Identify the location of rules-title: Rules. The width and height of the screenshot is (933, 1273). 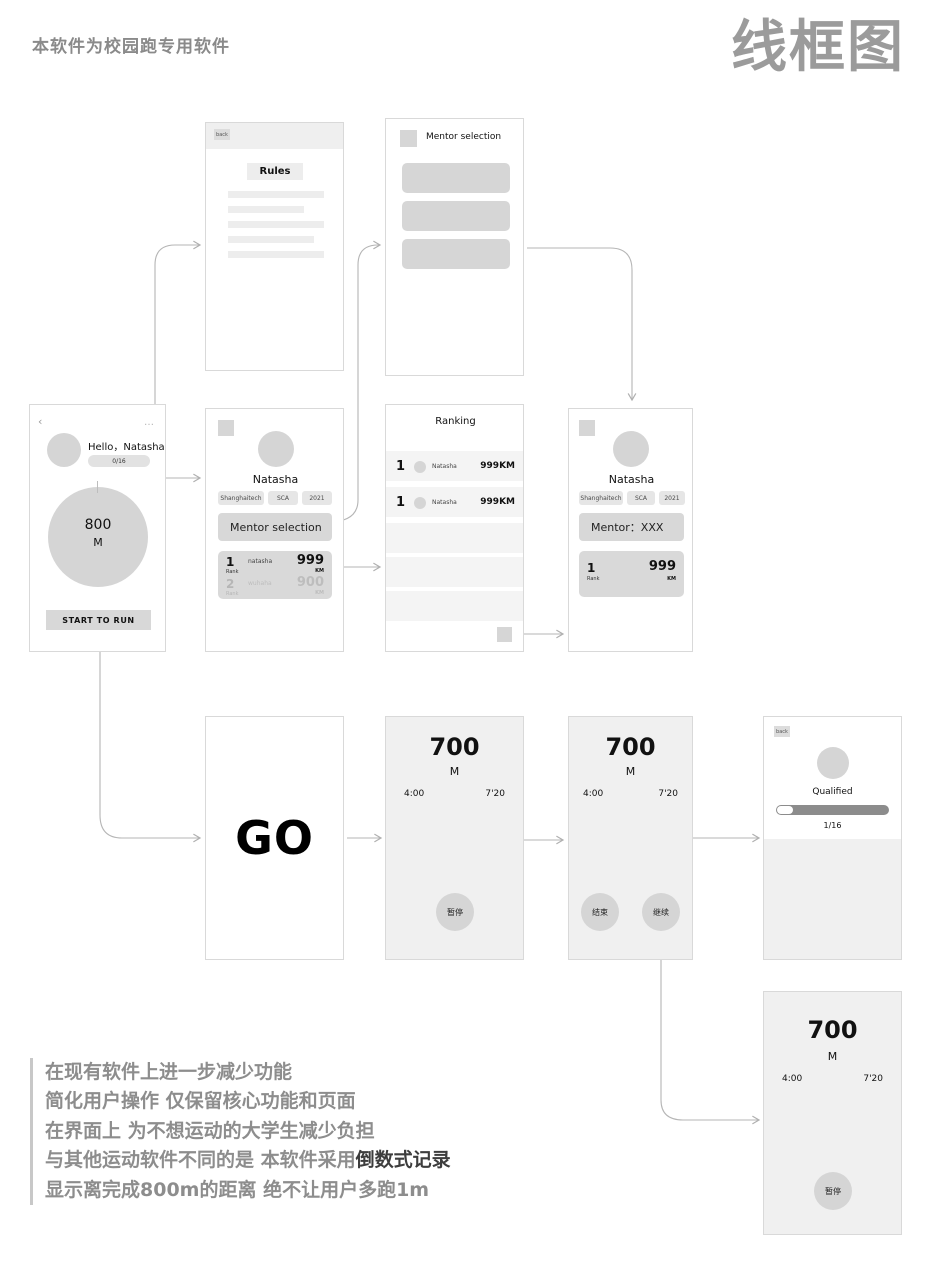
(275, 171).